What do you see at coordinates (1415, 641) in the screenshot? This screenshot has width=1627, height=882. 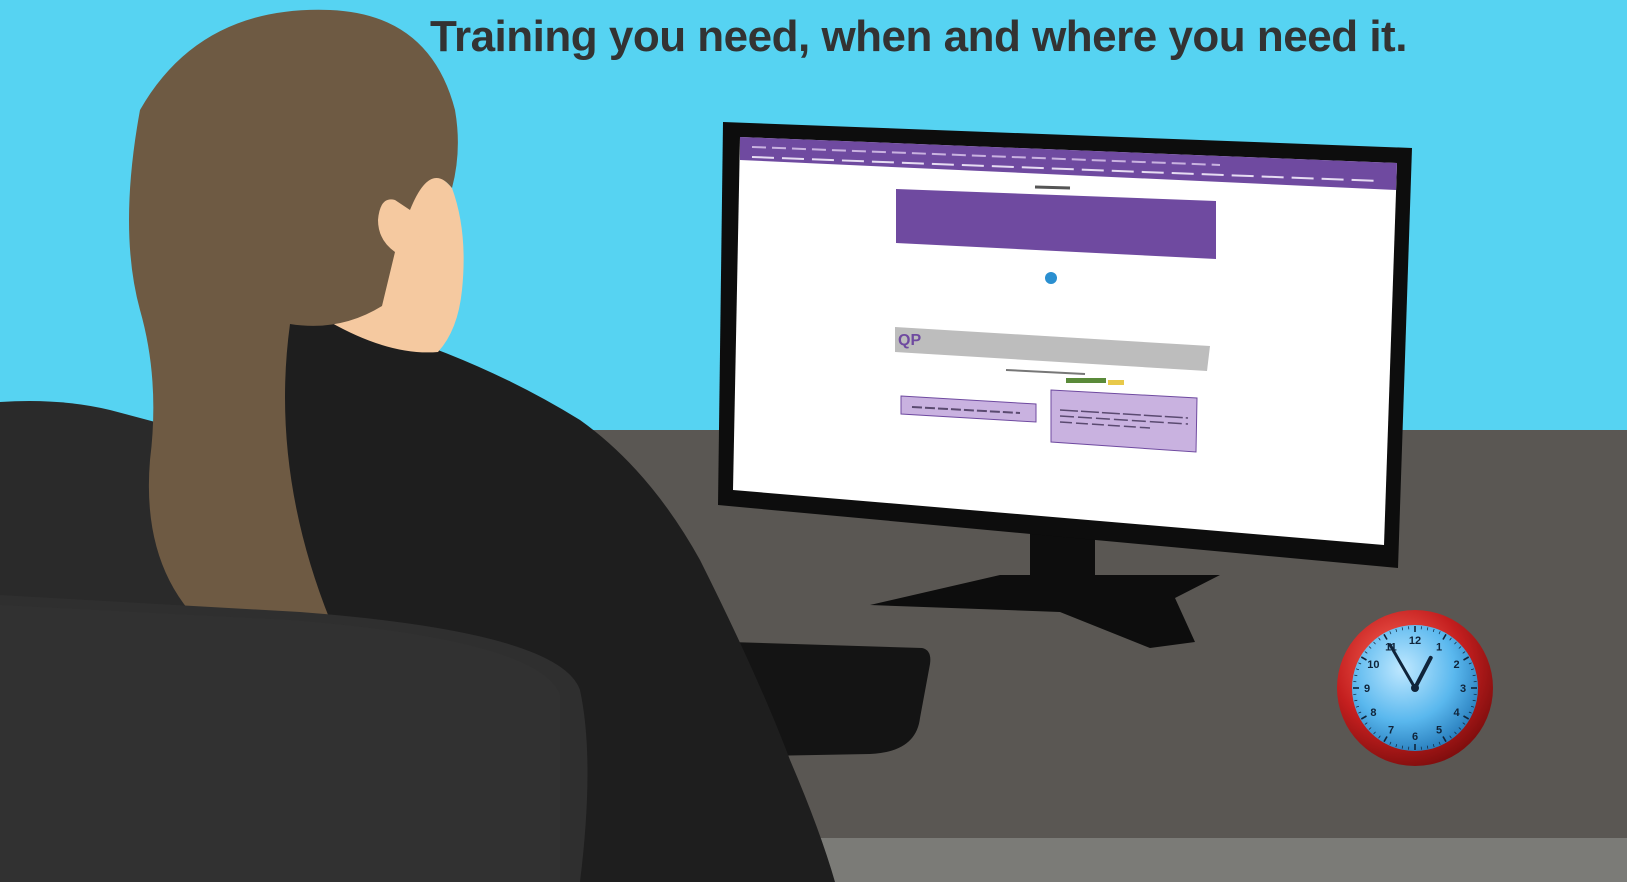 I see `clock-number: 12` at bounding box center [1415, 641].